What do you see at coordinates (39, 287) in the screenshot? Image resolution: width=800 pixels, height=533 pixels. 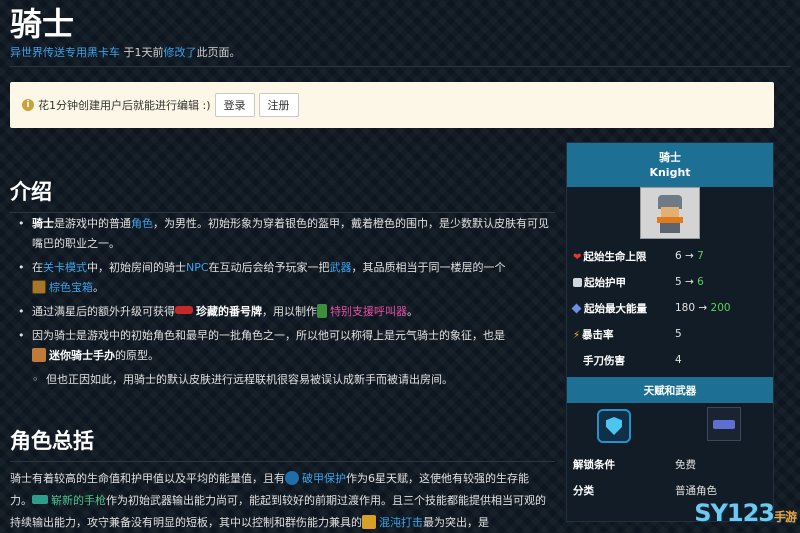 I see `chest-icon` at bounding box center [39, 287].